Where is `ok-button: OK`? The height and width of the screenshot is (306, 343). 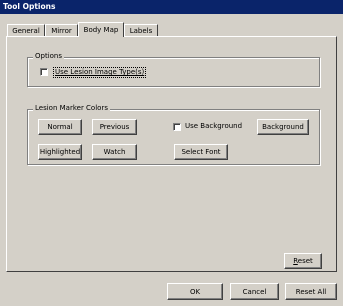 ok-button: OK is located at coordinates (195, 291).